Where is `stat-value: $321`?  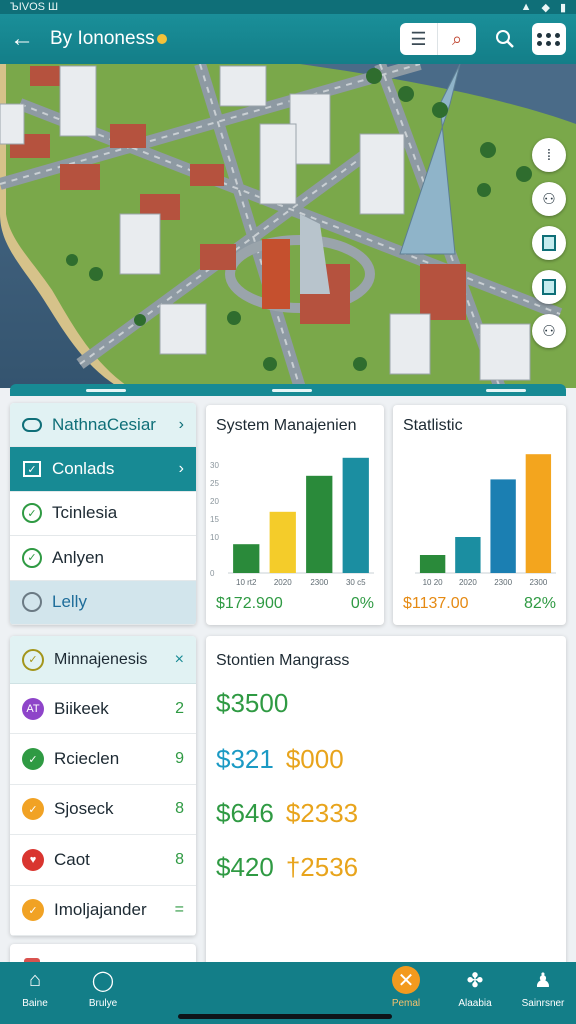
stat-value: $321 is located at coordinates (245, 759).